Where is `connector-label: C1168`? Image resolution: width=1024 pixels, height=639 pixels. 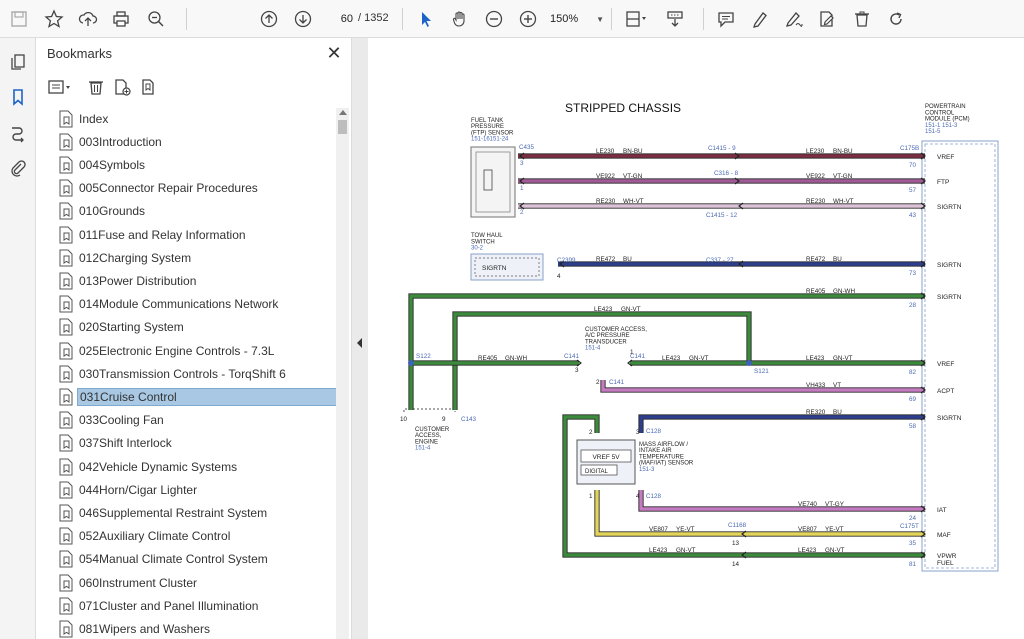
connector-label: C1168 is located at coordinates (737, 525).